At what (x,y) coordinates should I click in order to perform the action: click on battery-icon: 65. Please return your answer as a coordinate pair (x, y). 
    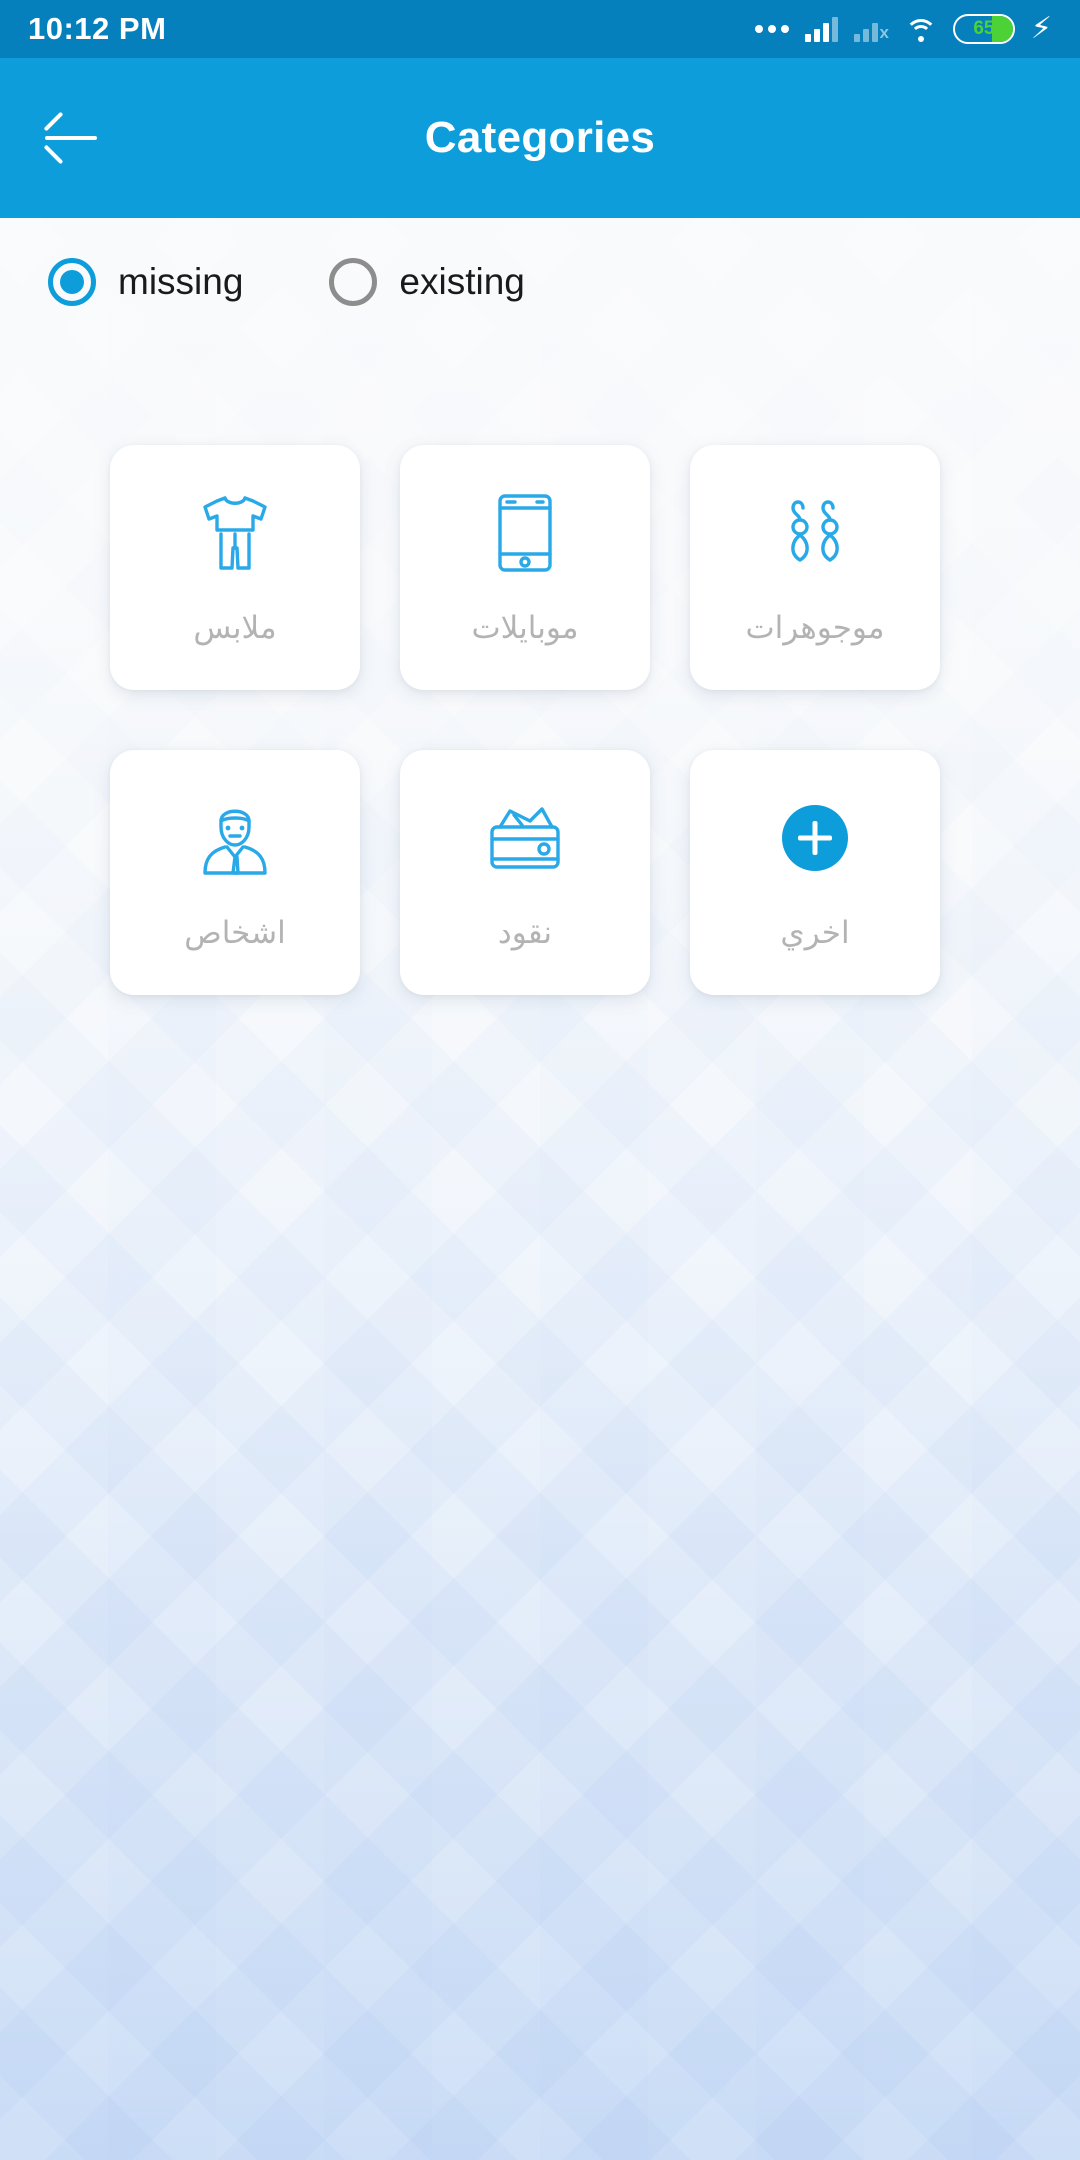
    Looking at the image, I should click on (983, 29).